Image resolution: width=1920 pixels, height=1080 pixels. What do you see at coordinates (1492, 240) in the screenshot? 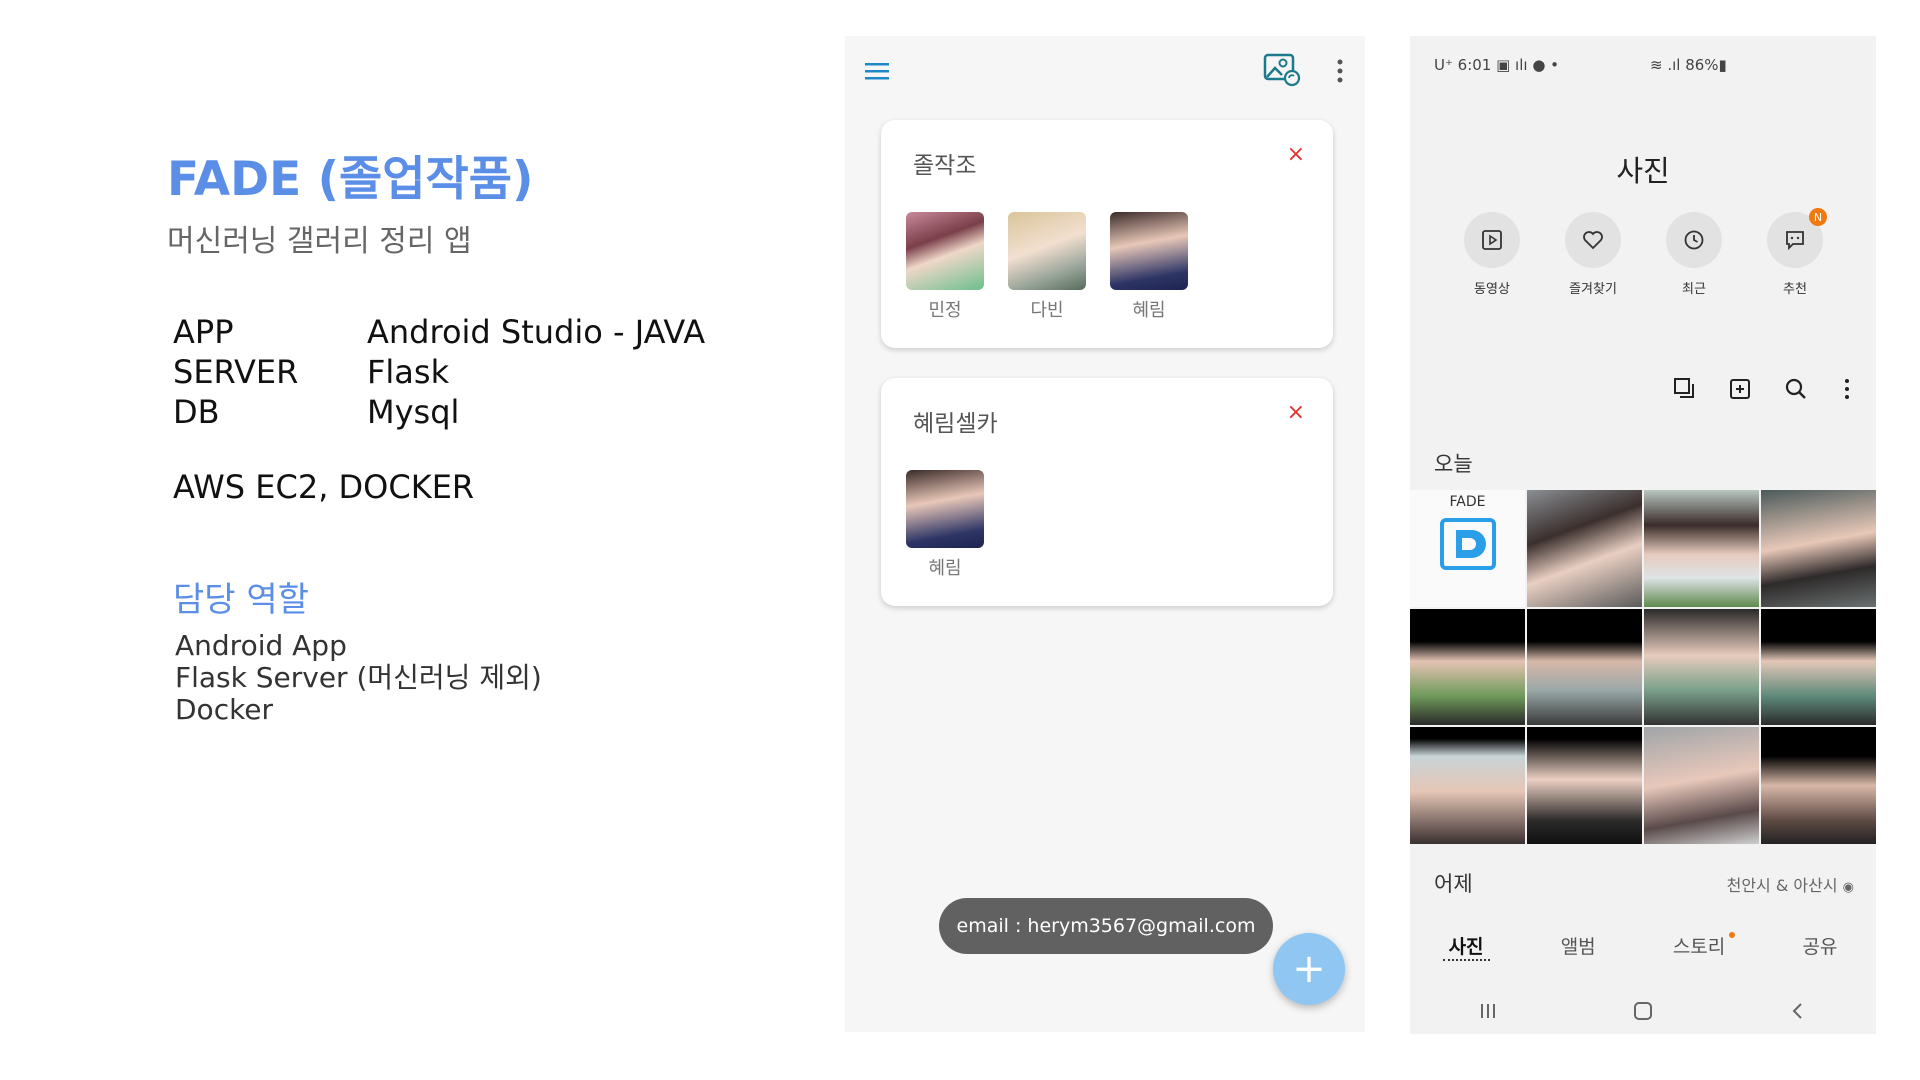
I see `video-icon` at bounding box center [1492, 240].